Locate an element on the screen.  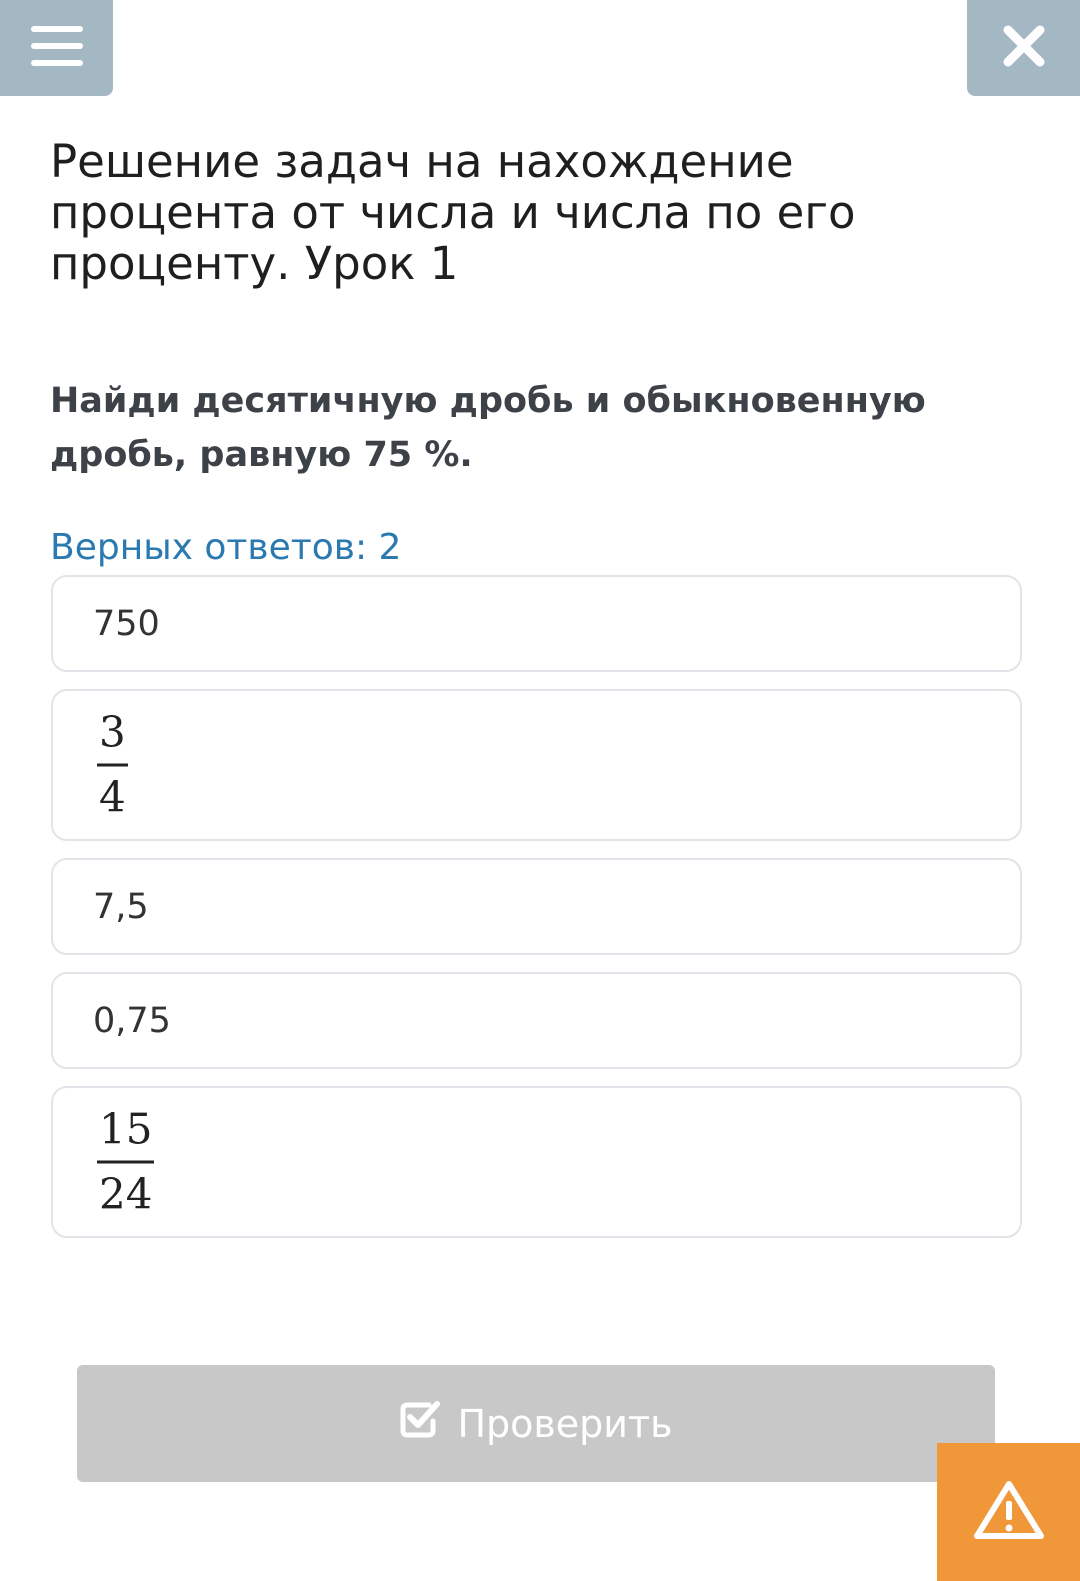
answer-option-7-5: 7,5 is located at coordinates (536, 906).